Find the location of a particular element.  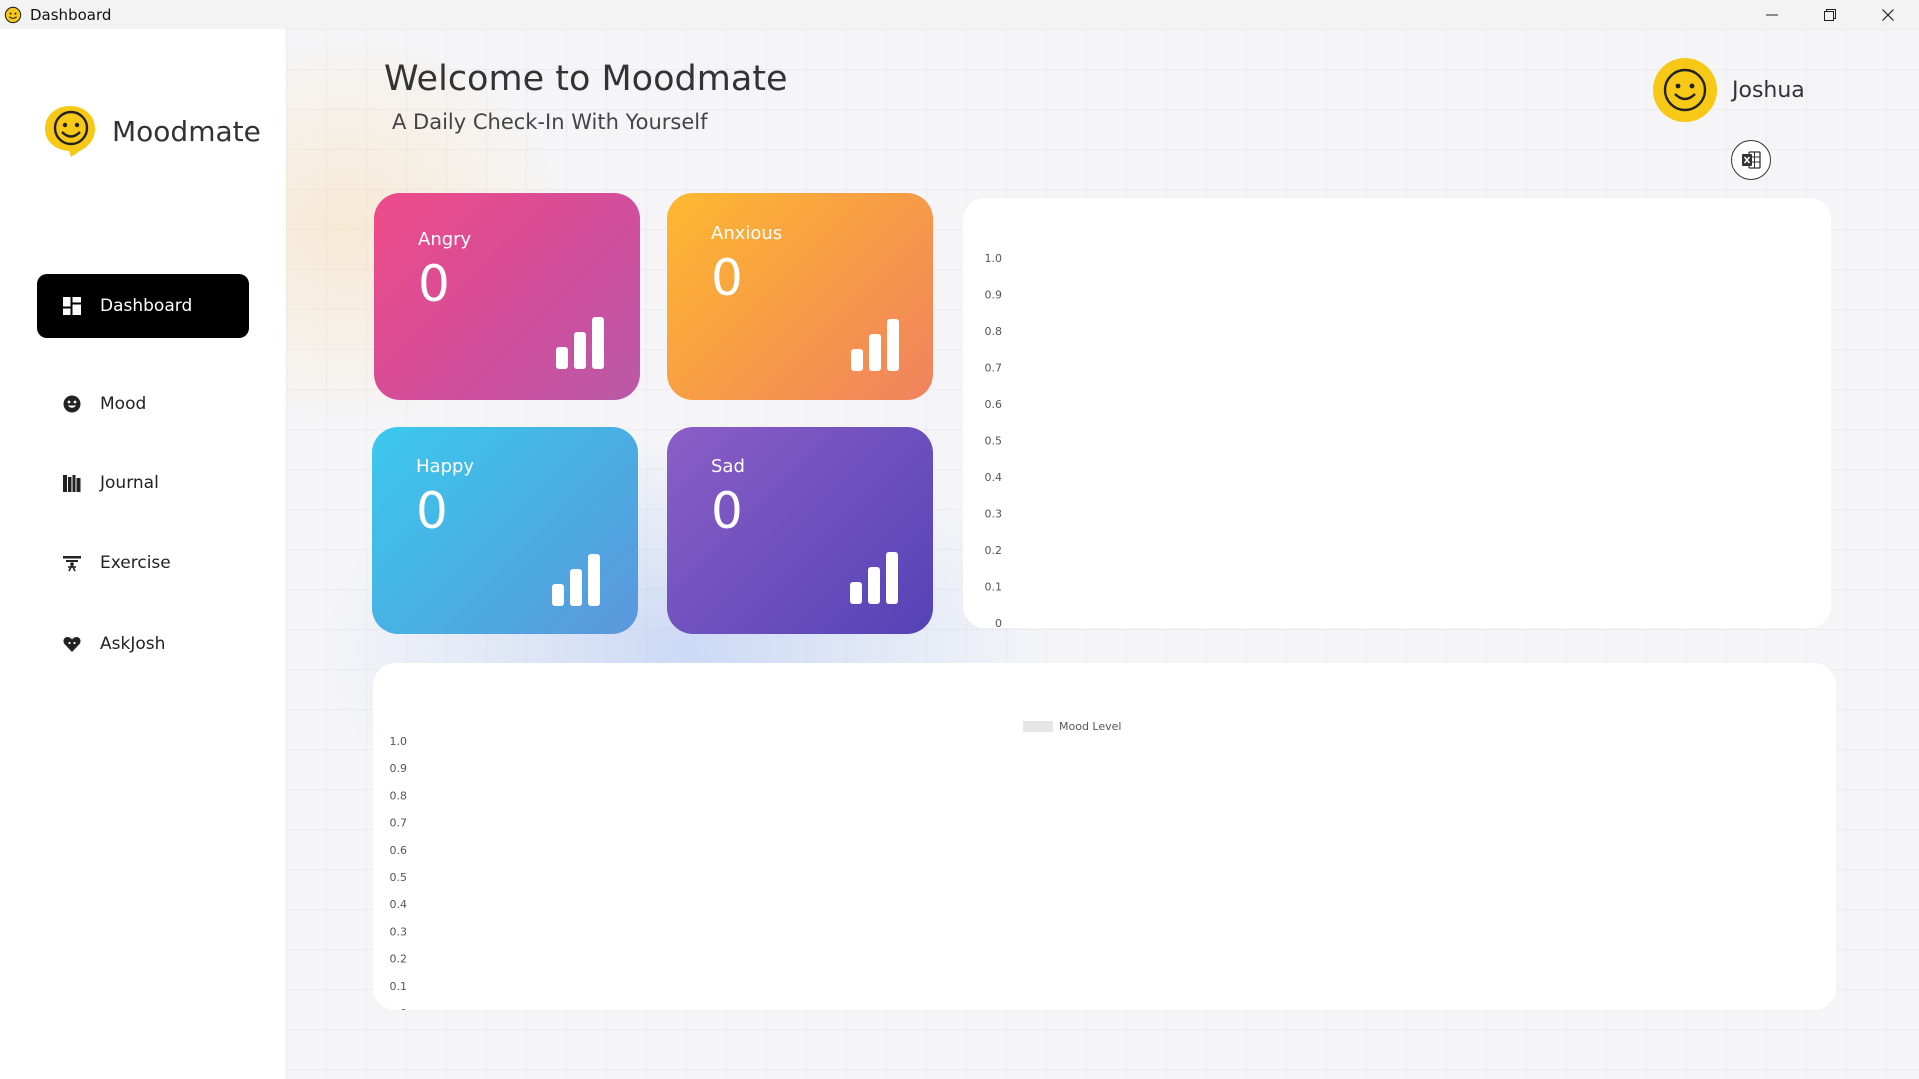

sidebar-item-label: Dashboard is located at coordinates (146, 306).